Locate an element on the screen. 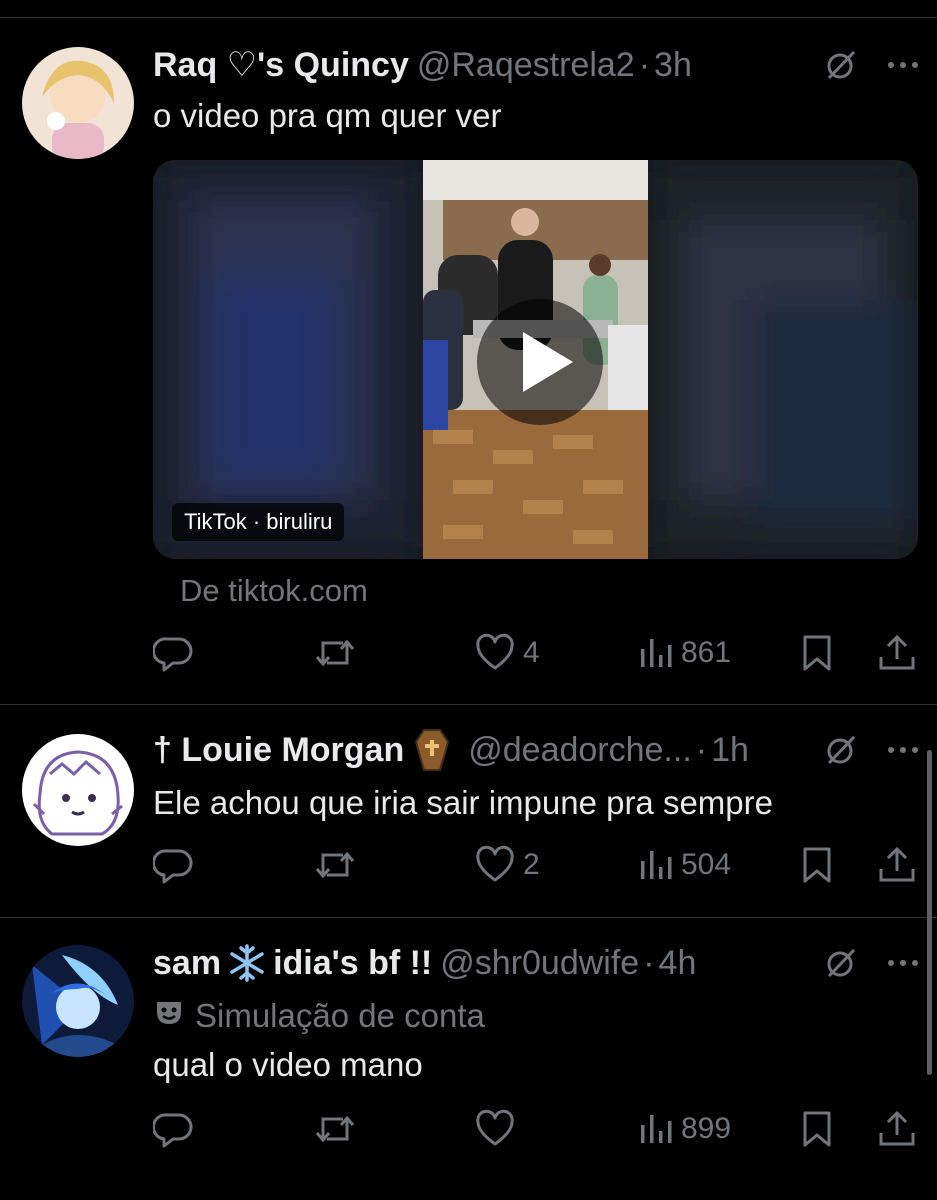  timestamp: 1h is located at coordinates (730, 750).